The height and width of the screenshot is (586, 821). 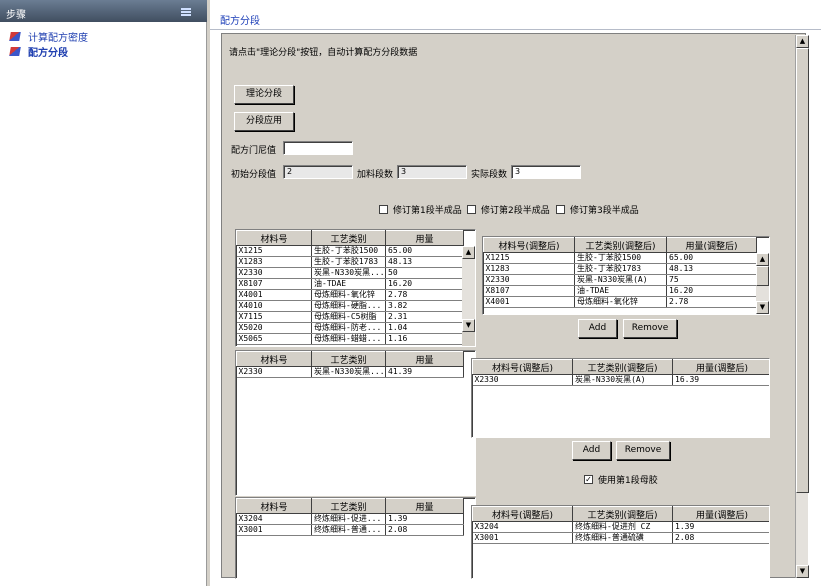 What do you see at coordinates (522, 527) in the screenshot?
I see `material-cell: X3204` at bounding box center [522, 527].